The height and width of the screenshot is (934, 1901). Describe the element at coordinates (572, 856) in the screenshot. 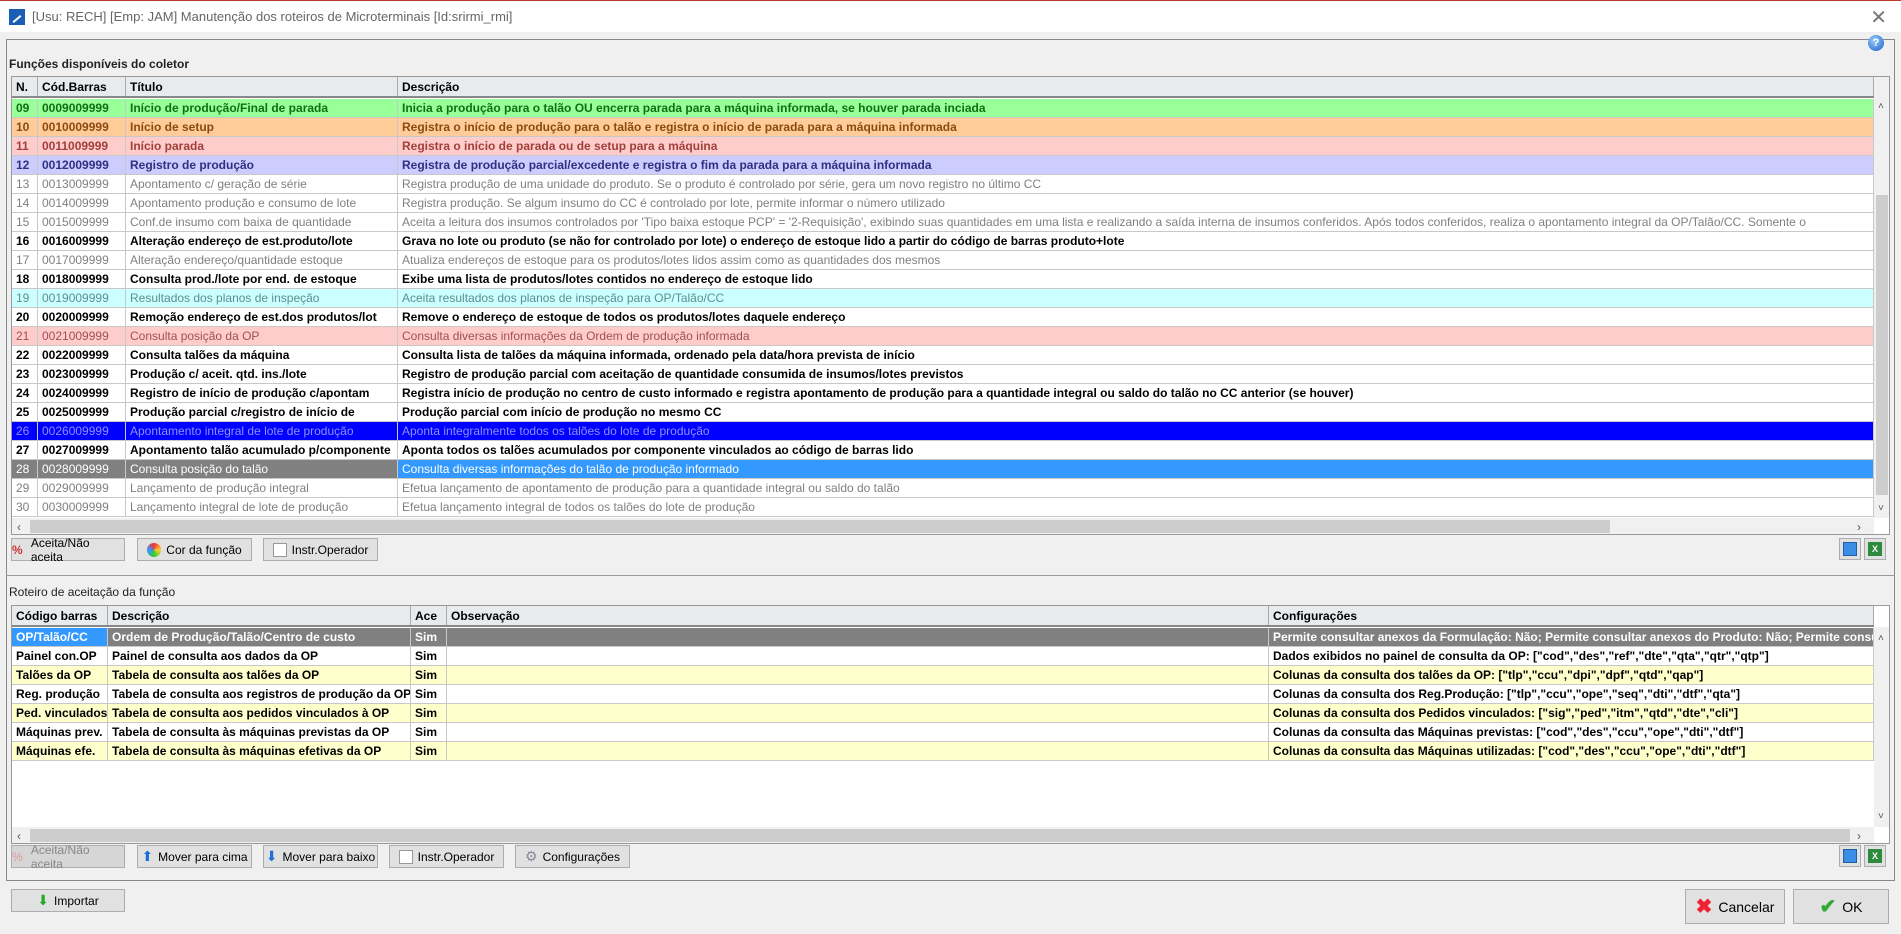

I see `configurations-button: ⚙ Configurações` at that location.